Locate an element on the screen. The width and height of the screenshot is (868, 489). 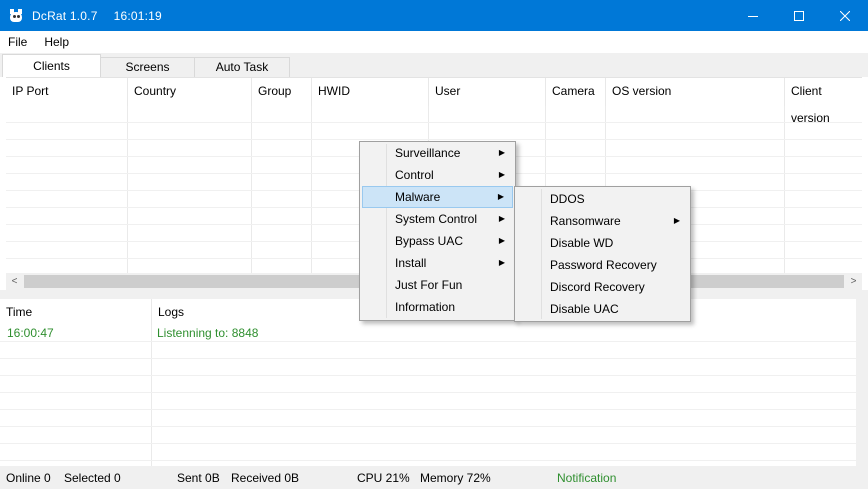
close-button is located at coordinates (845, 15).